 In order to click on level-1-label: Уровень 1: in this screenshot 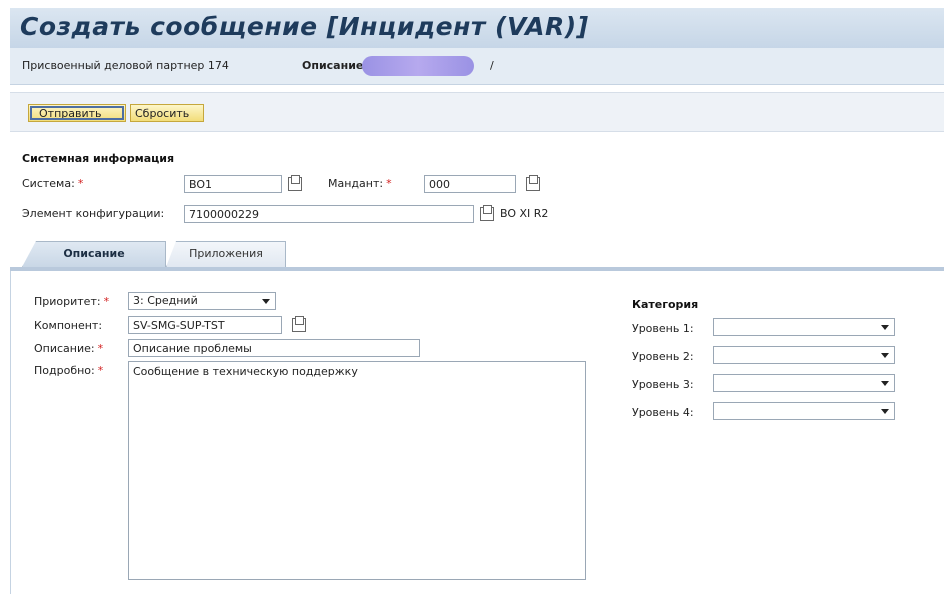, I will do `click(663, 328)`.